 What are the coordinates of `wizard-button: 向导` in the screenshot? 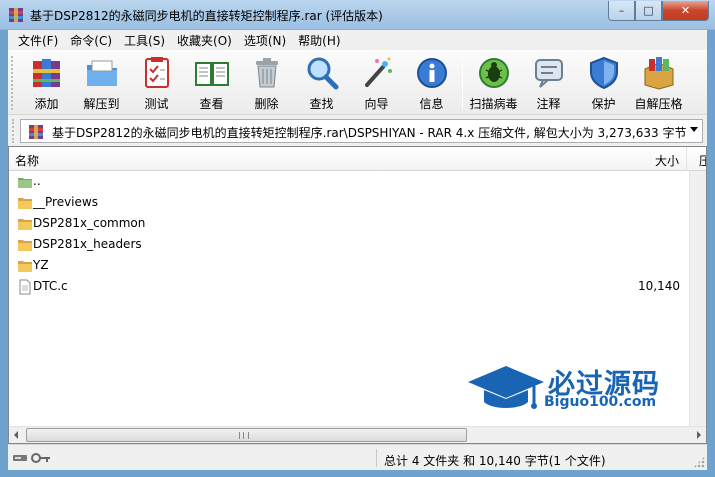 It's located at (376, 83).